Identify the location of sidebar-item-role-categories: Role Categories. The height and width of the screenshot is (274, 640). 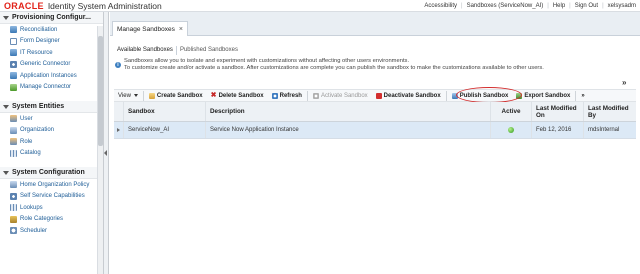
(51, 220).